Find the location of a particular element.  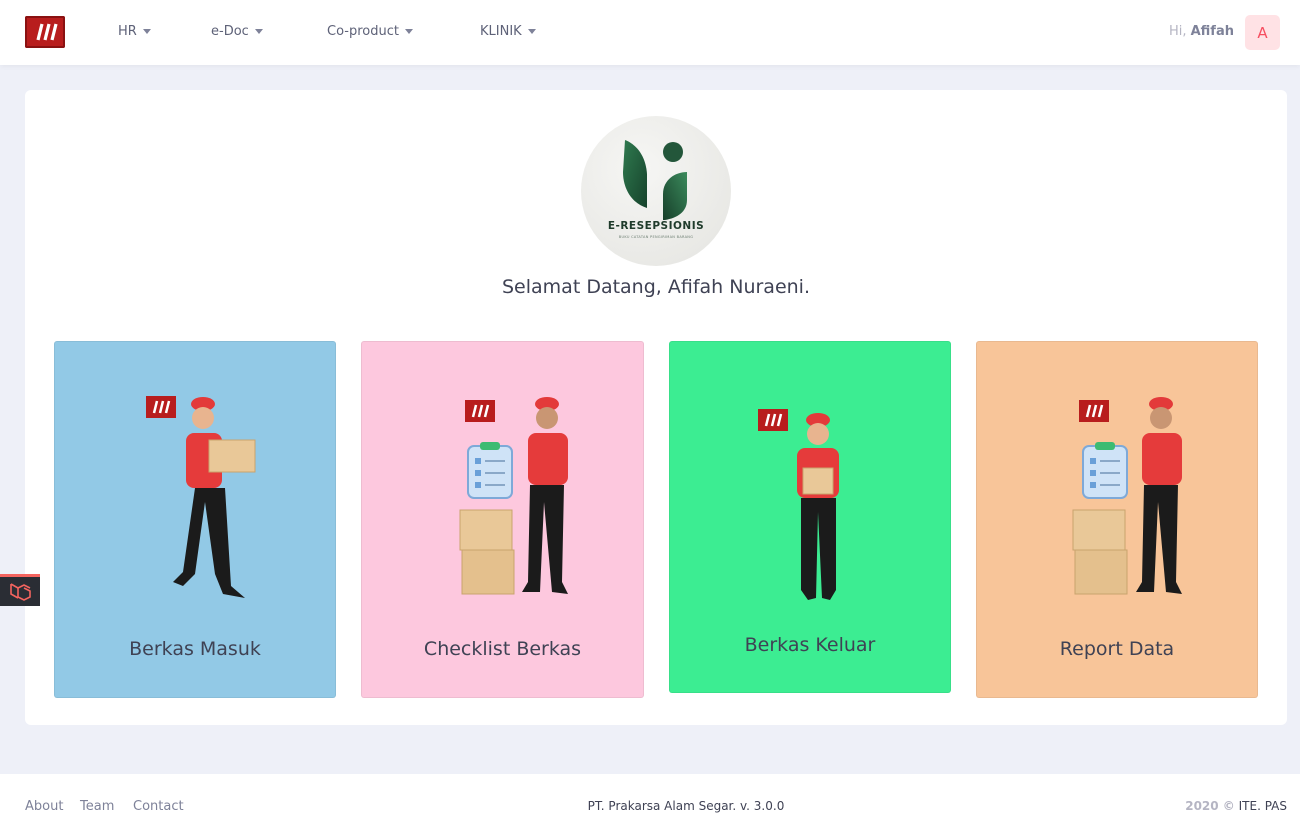

tile-berkas-masuk-label: Berkas Masuk is located at coordinates (195, 649).